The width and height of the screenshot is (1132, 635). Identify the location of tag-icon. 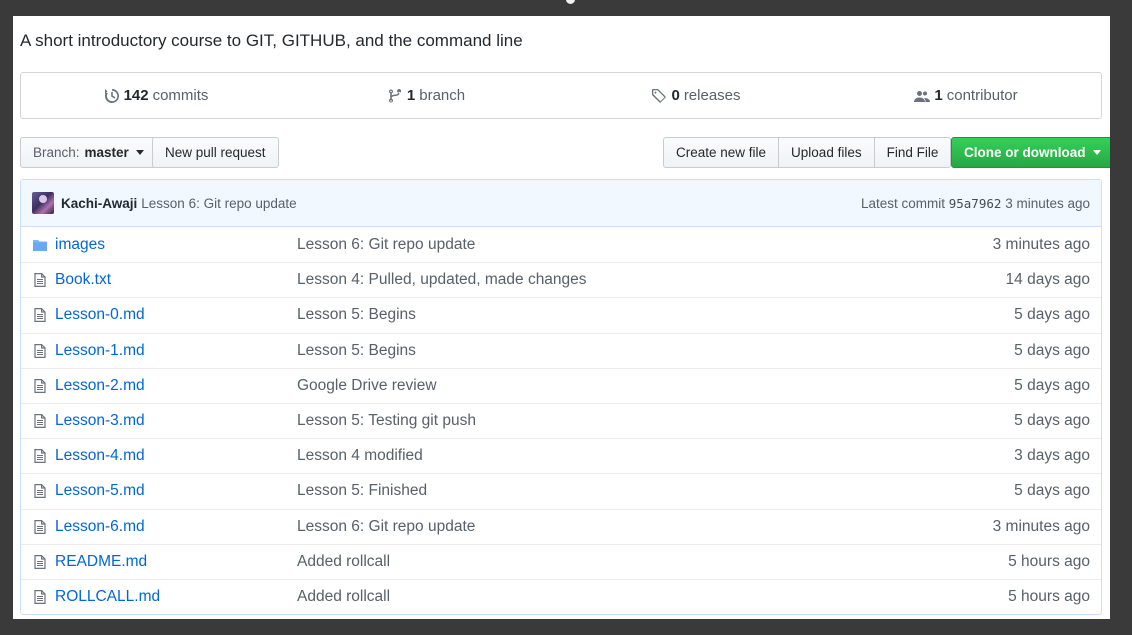
(659, 95).